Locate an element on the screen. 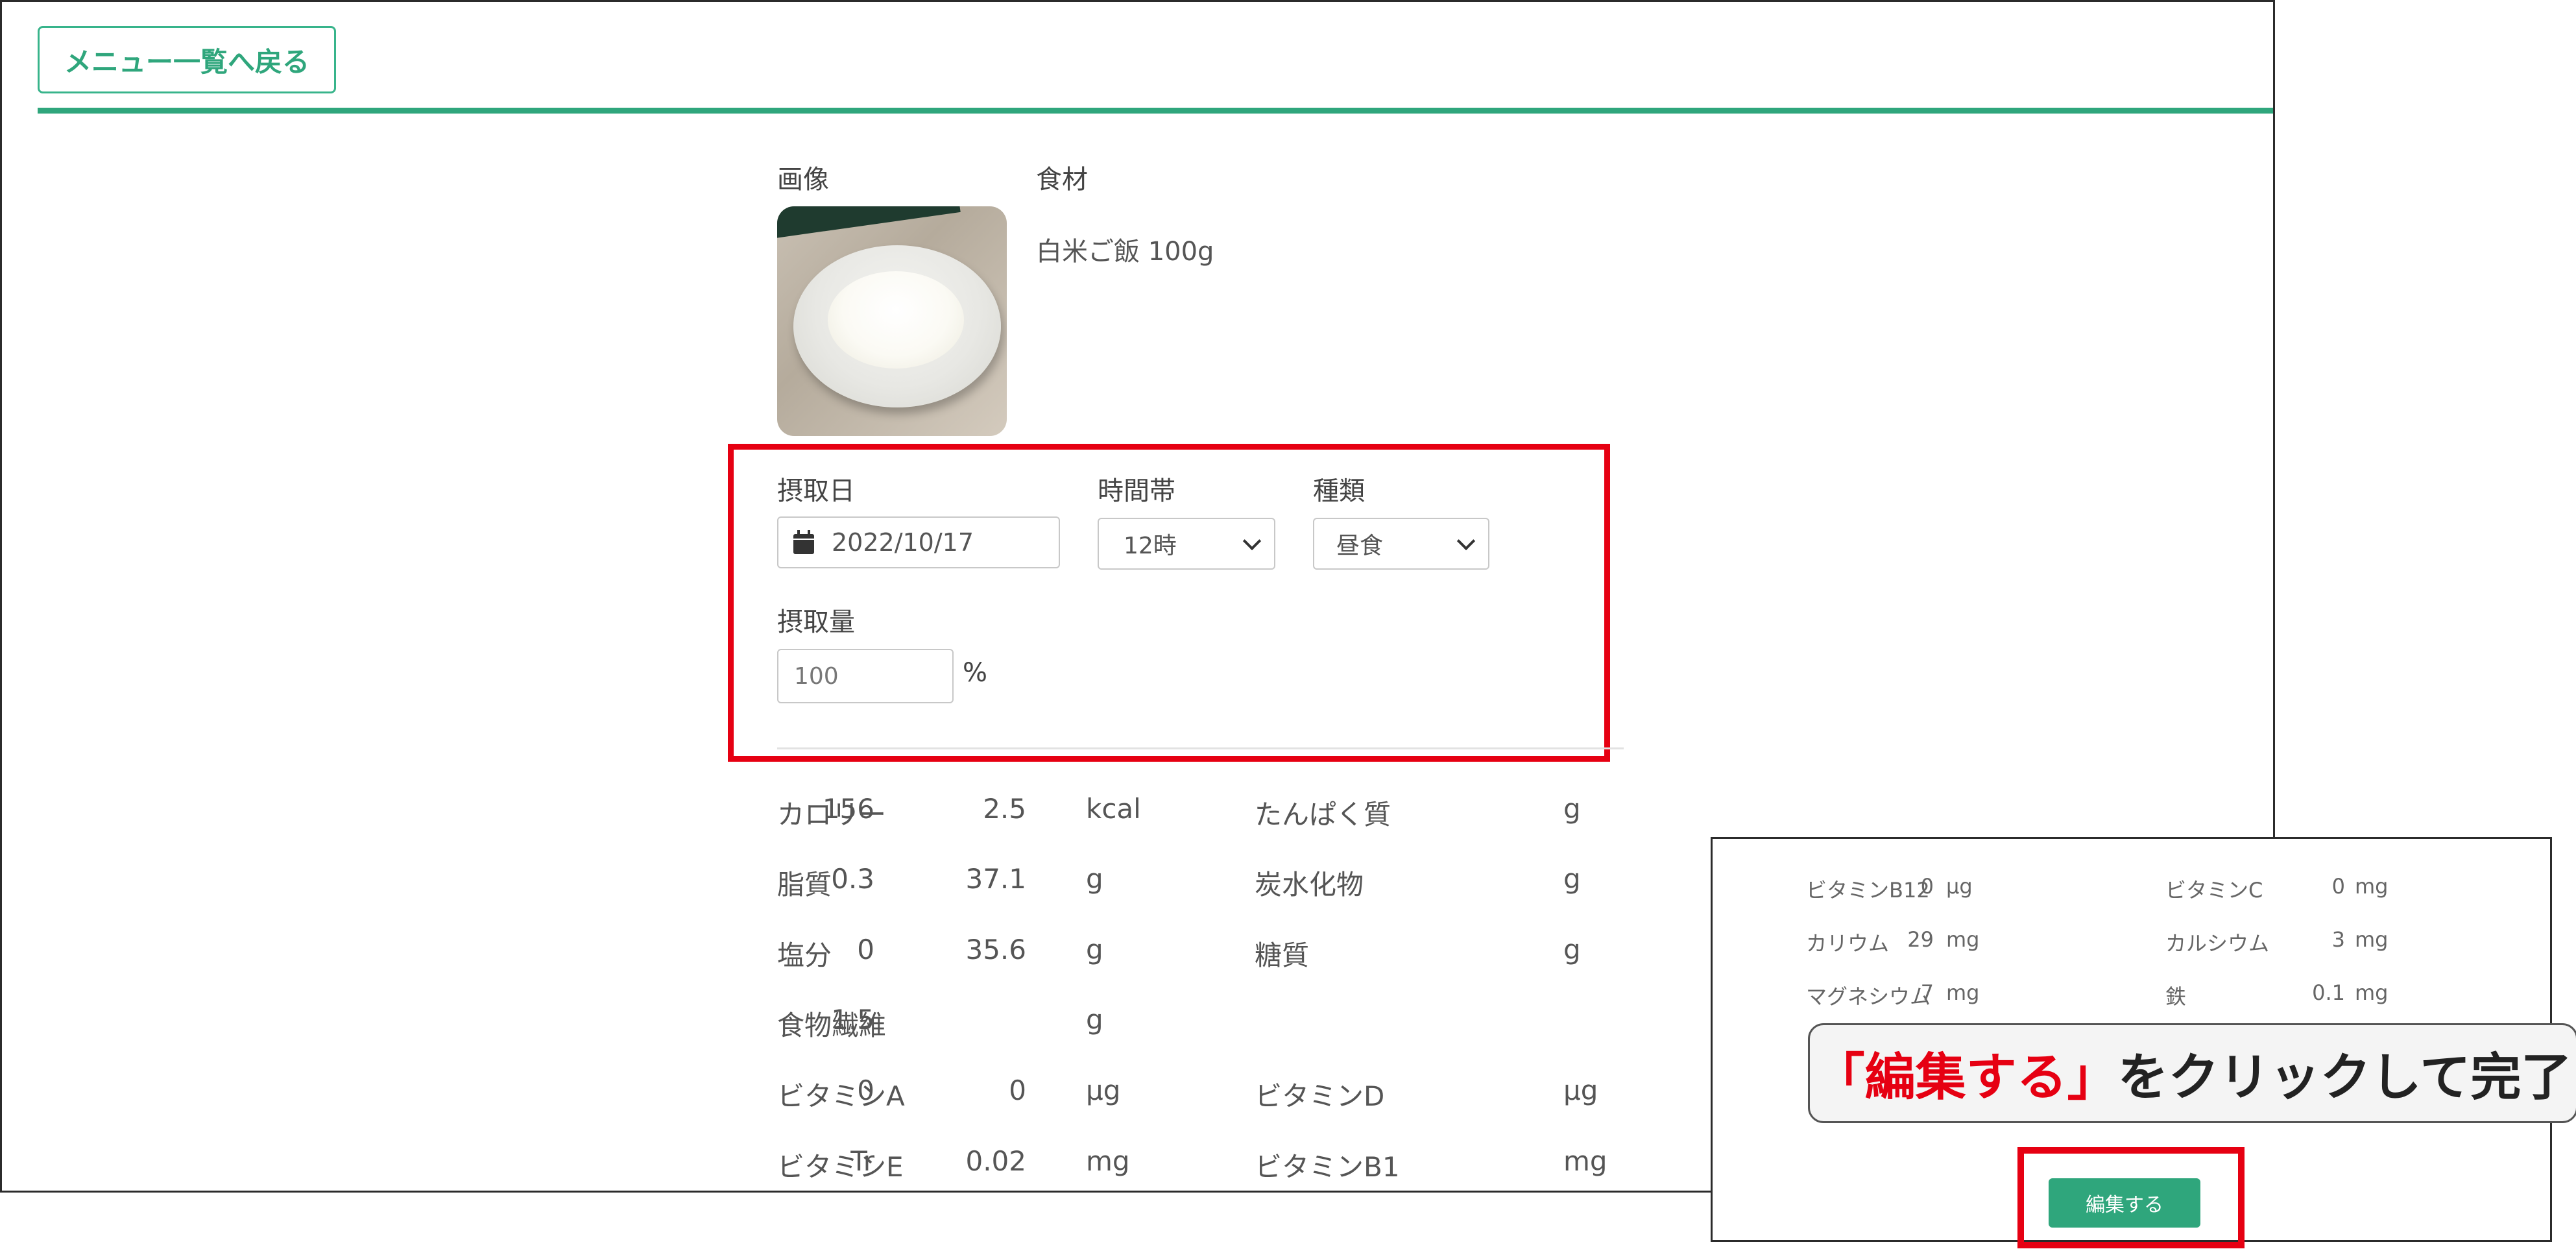 This screenshot has height=1249, width=2576. section-divider is located at coordinates (1200, 748).